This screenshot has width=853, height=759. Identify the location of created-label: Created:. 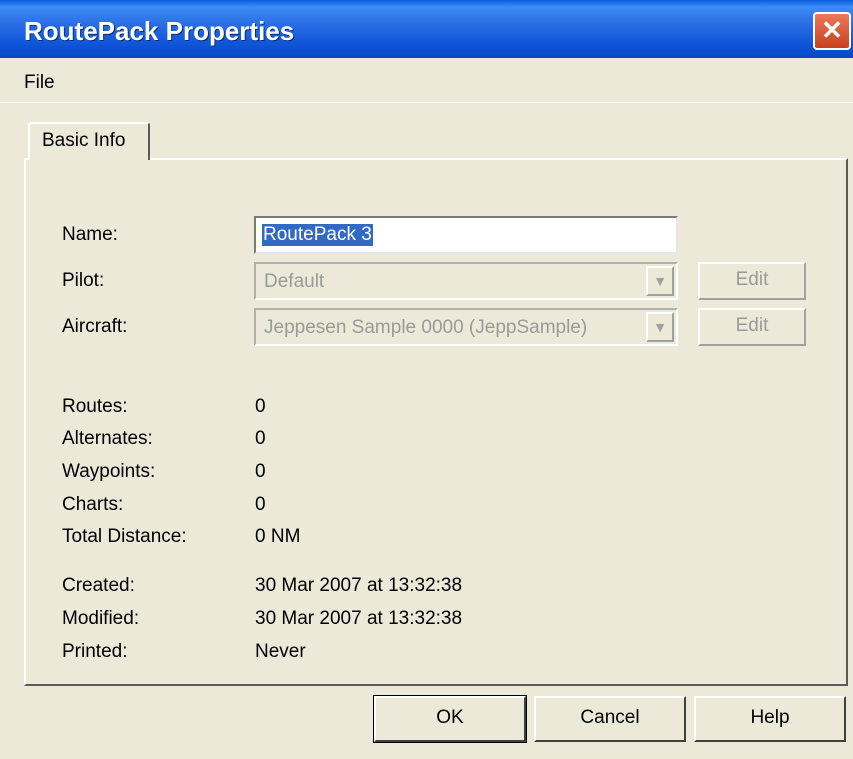
(98, 585).